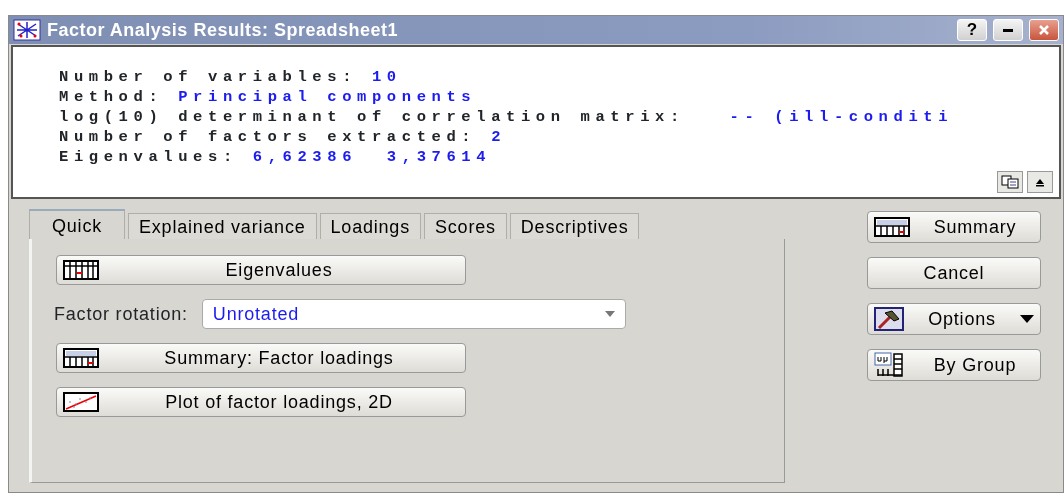  Describe the element at coordinates (370, 226) in the screenshot. I see `tab: Loadings` at that location.